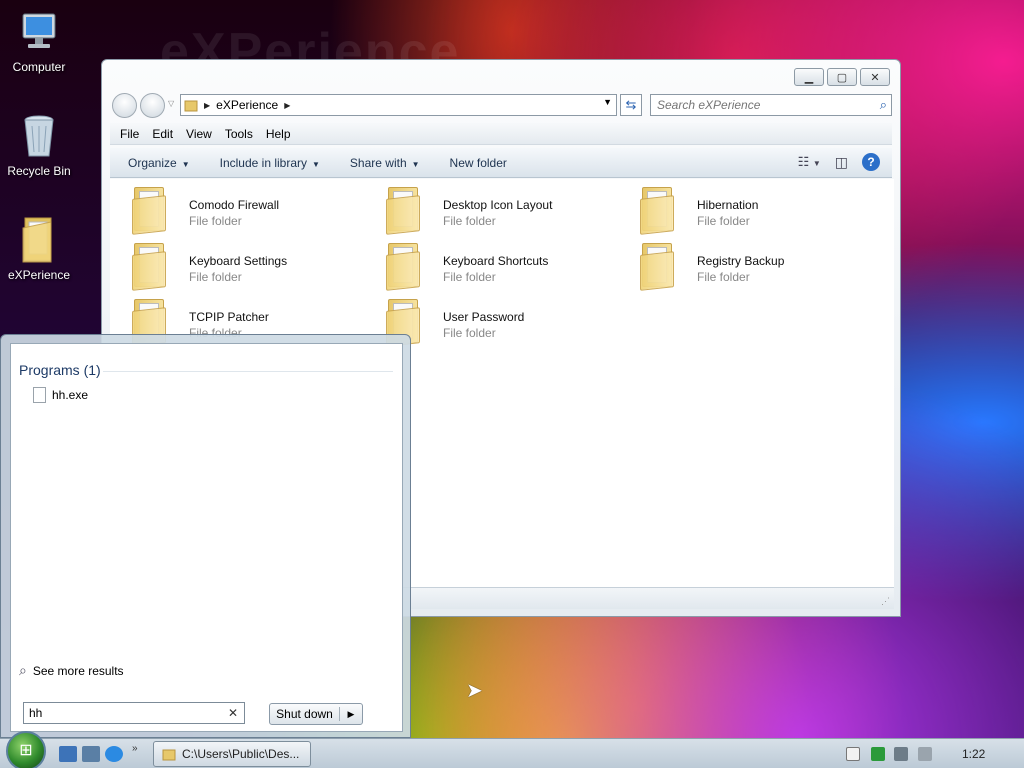 The height and width of the screenshot is (768, 1024). What do you see at coordinates (114, 754) in the screenshot?
I see `internet-explorer-icon` at bounding box center [114, 754].